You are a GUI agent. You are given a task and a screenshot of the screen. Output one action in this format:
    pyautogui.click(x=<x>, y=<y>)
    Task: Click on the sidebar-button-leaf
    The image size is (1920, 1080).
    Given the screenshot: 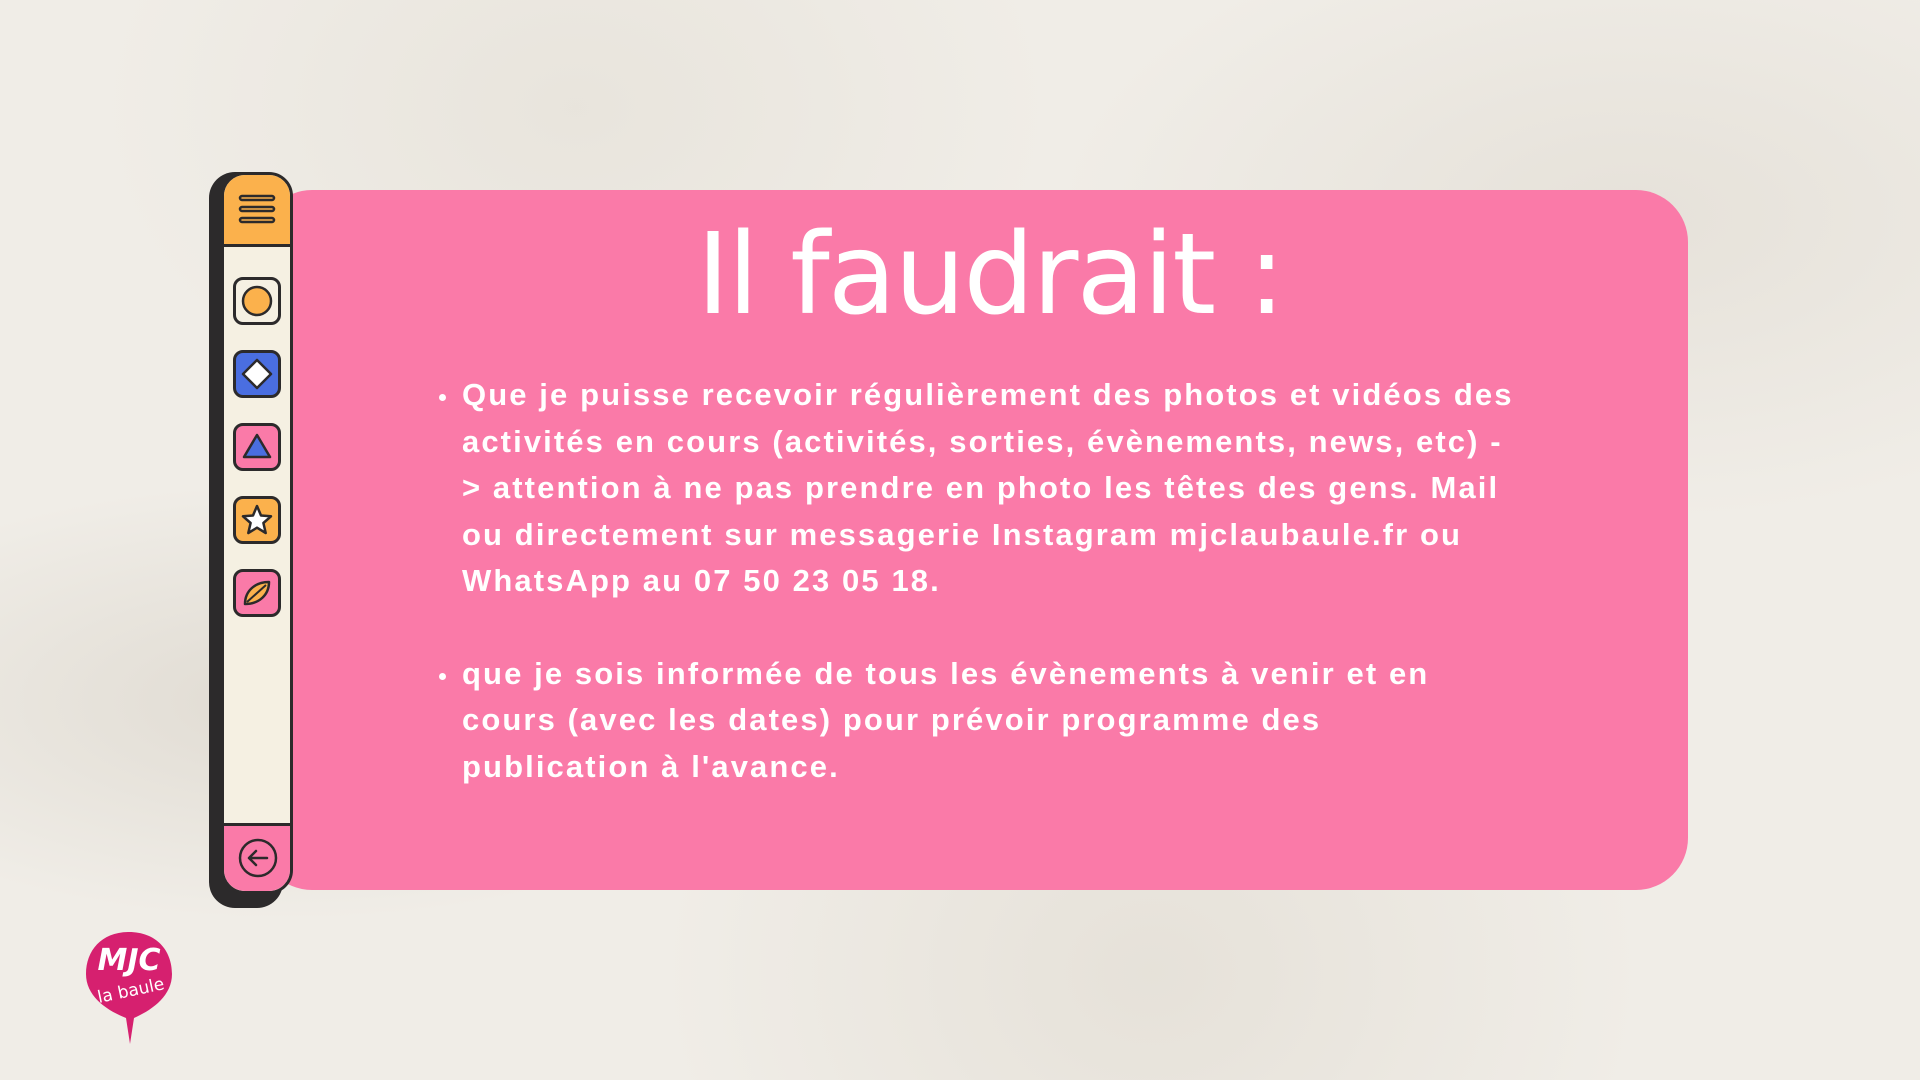 What is the action you would take?
    pyautogui.click(x=257, y=593)
    